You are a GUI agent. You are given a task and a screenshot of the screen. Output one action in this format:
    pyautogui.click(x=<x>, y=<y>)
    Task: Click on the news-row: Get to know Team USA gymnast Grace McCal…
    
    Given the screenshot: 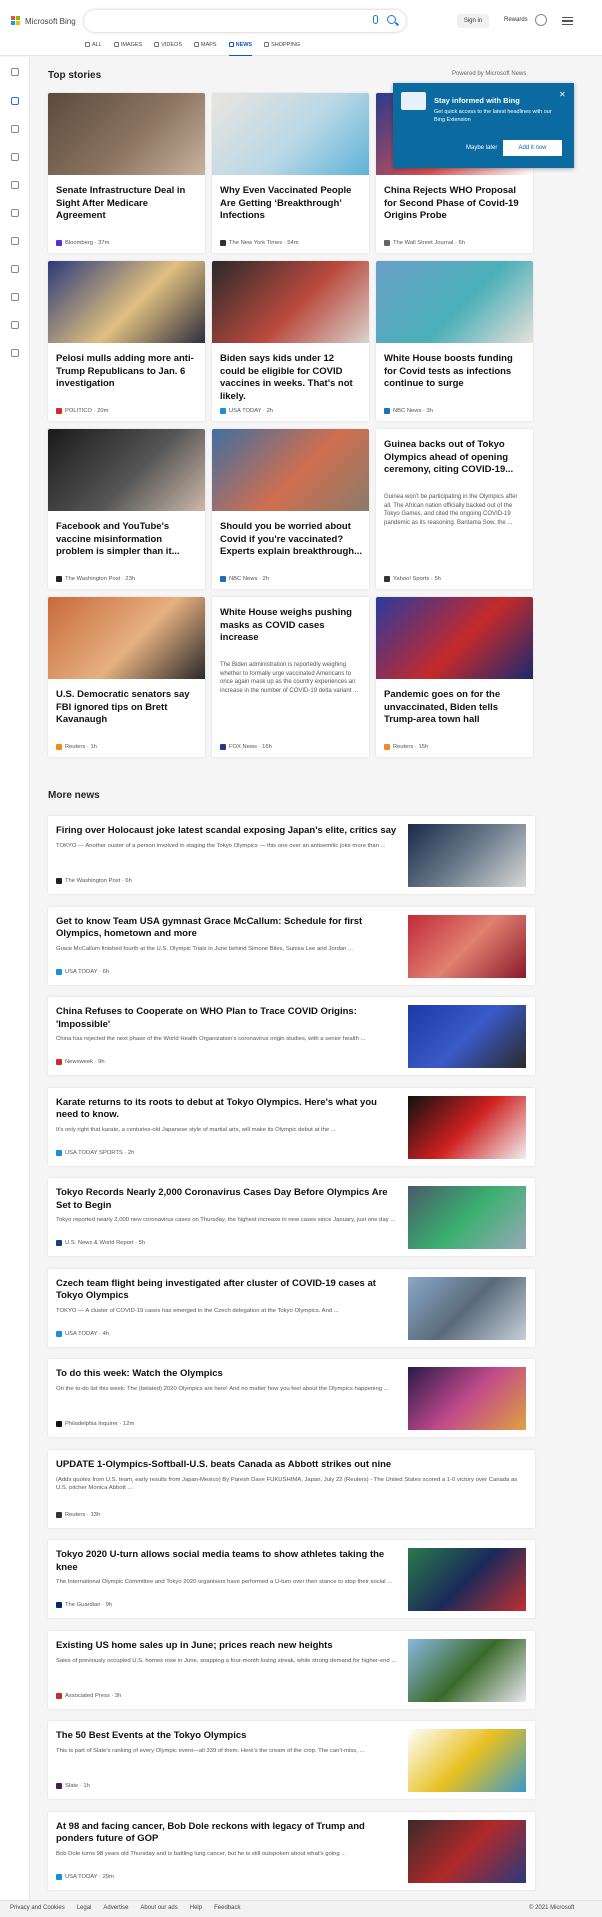 What is the action you would take?
    pyautogui.click(x=291, y=945)
    